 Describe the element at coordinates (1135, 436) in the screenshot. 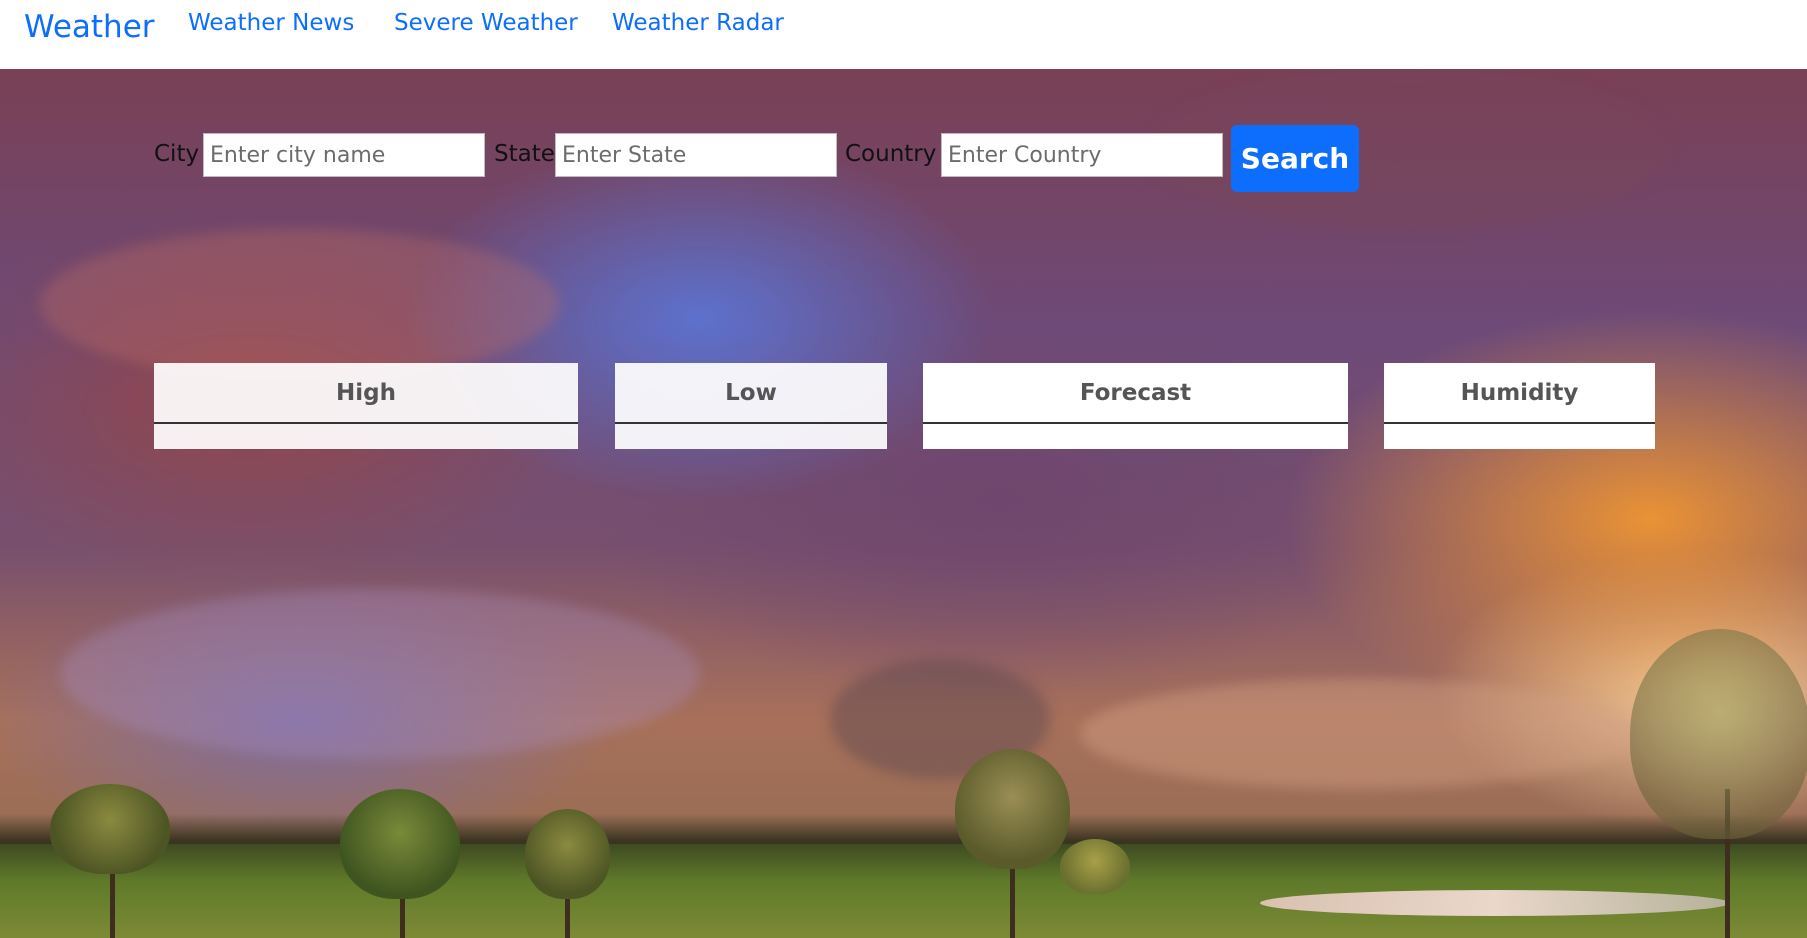

I see `forecast-card-value` at that location.